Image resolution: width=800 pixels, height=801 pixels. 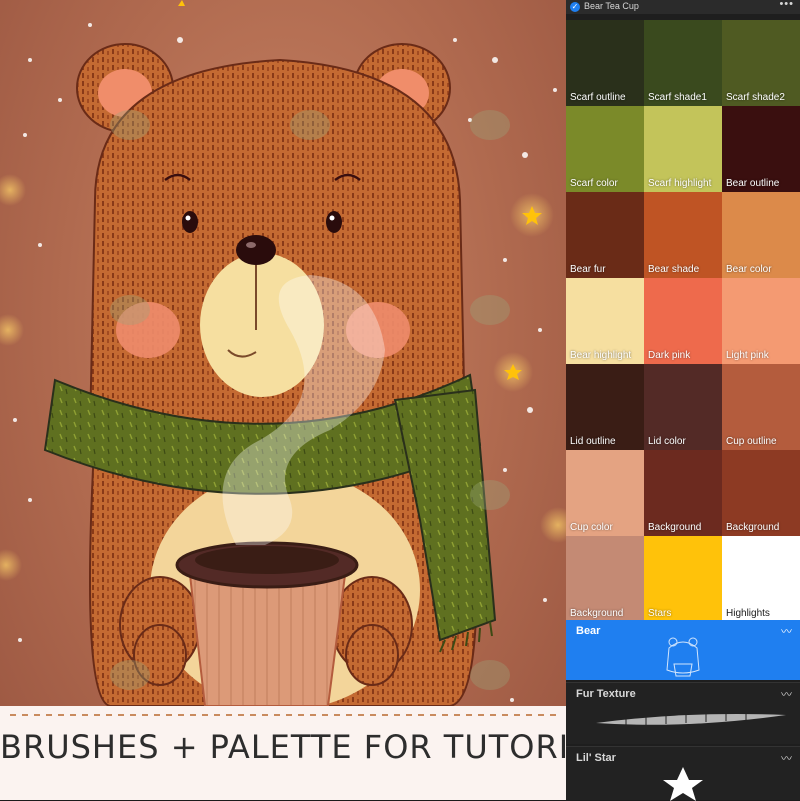 I want to click on color-swatch: Cup color, so click(x=605, y=493).